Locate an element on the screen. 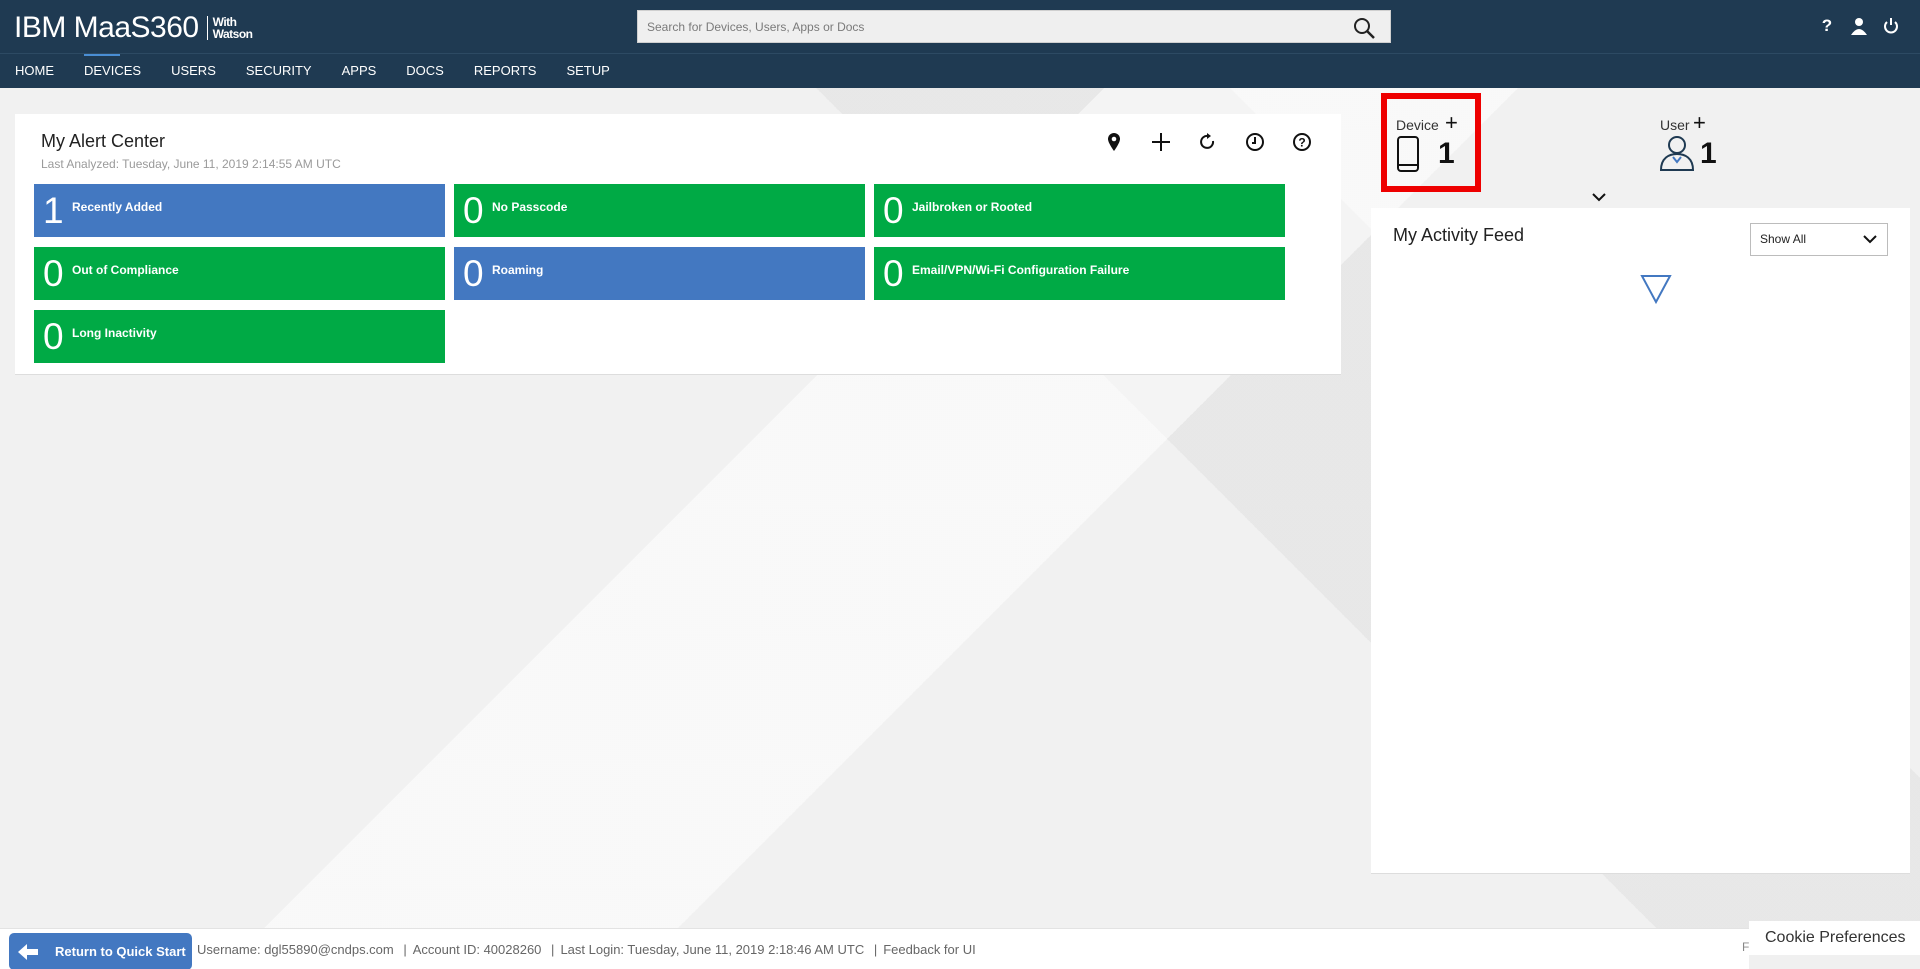 Image resolution: width=1920 pixels, height=969 pixels. logo-watson: With Watson is located at coordinates (229, 28).